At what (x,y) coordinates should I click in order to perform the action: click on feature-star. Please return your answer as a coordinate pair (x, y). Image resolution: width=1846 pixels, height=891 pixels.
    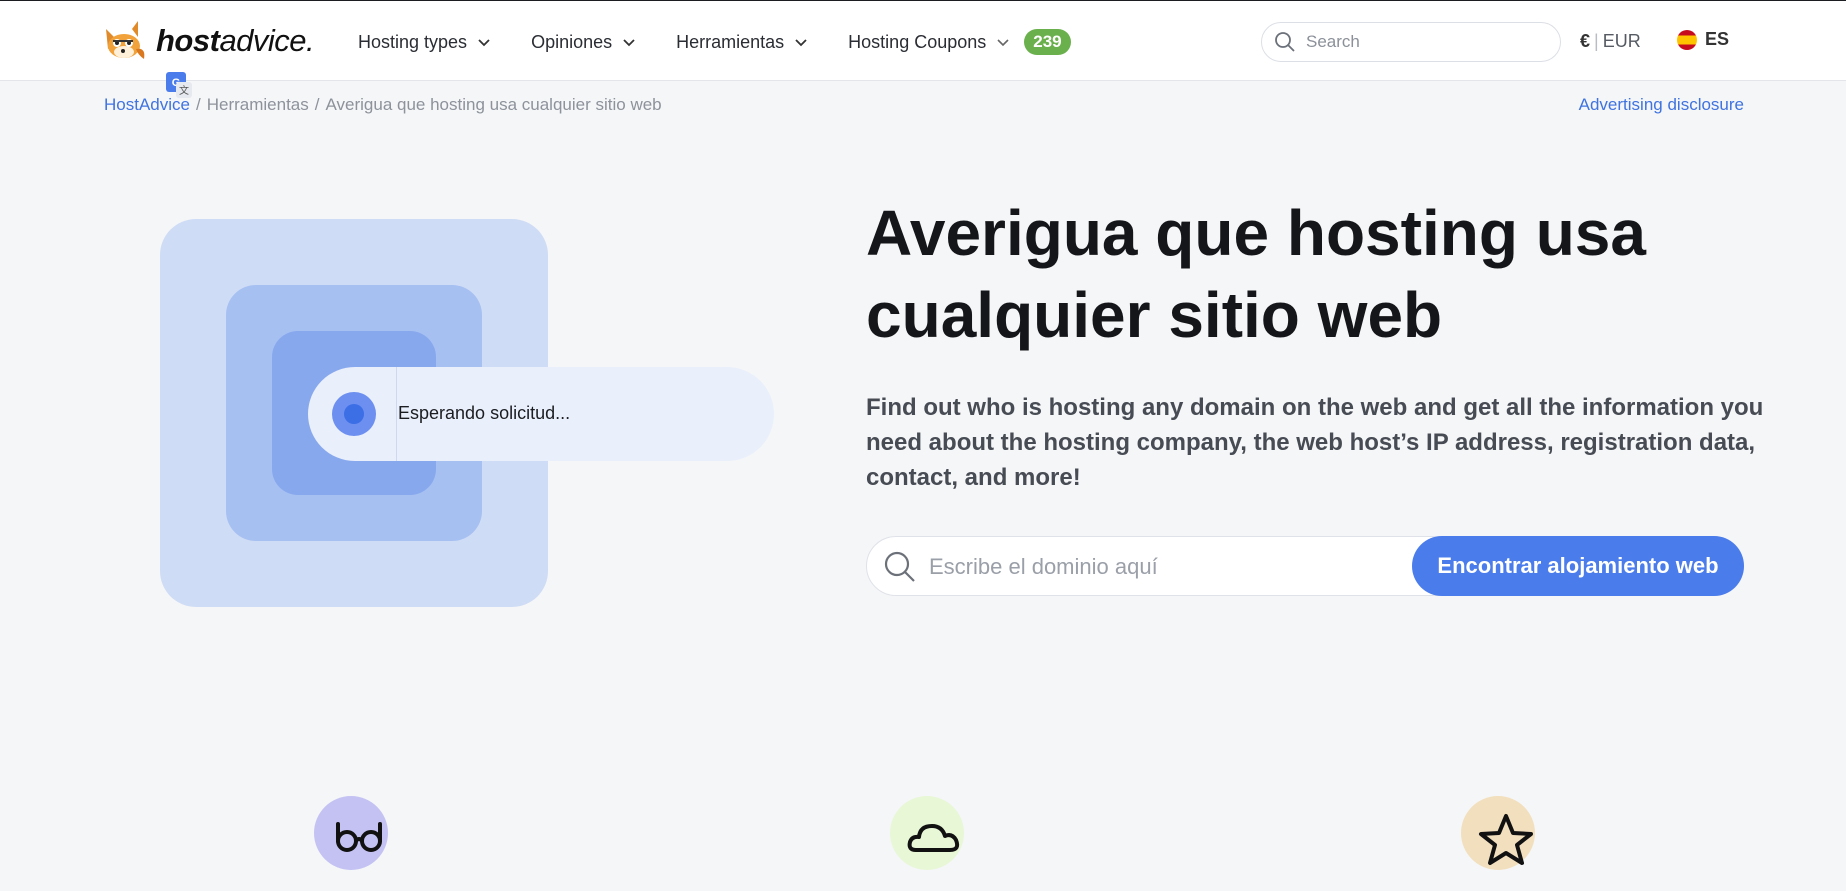
    Looking at the image, I should click on (1498, 833).